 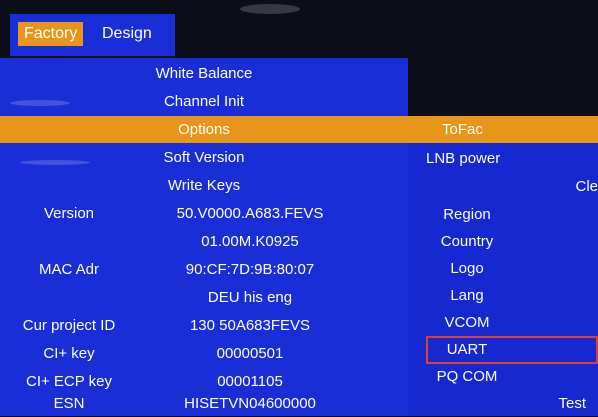 What do you see at coordinates (503, 241) in the screenshot?
I see `option-country: Country` at bounding box center [503, 241].